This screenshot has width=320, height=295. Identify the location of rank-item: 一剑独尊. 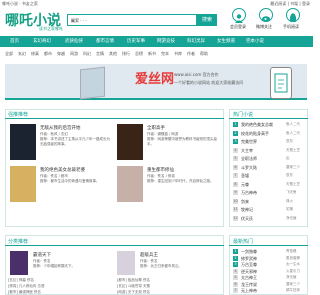
(263, 251).